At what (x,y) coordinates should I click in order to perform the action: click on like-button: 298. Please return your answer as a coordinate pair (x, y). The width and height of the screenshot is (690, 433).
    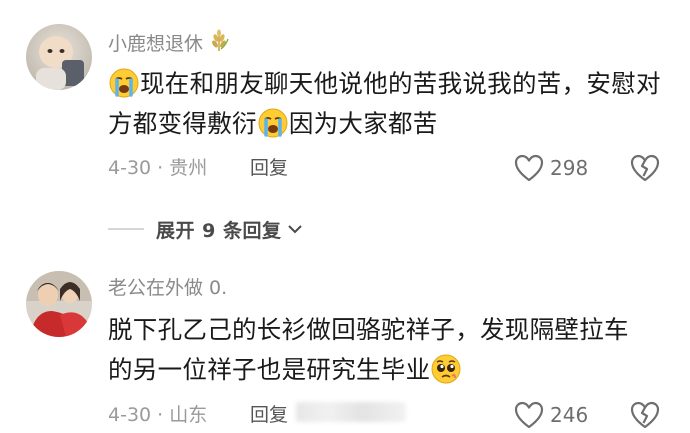
    Looking at the image, I should click on (551, 168).